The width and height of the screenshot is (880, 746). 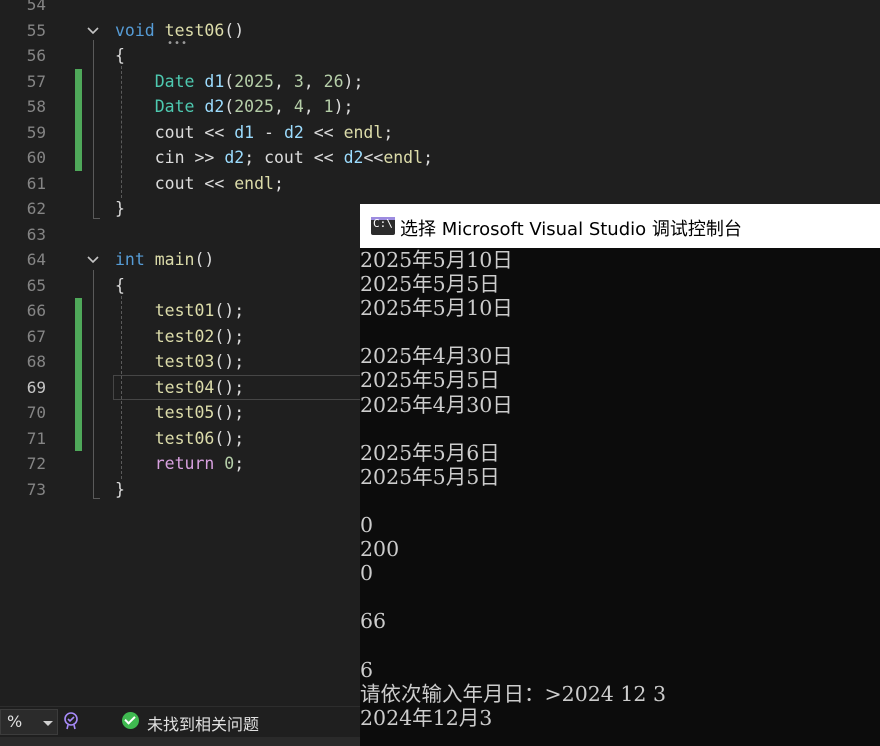 I want to click on issues-status: 未找到相关问题, so click(x=203, y=723).